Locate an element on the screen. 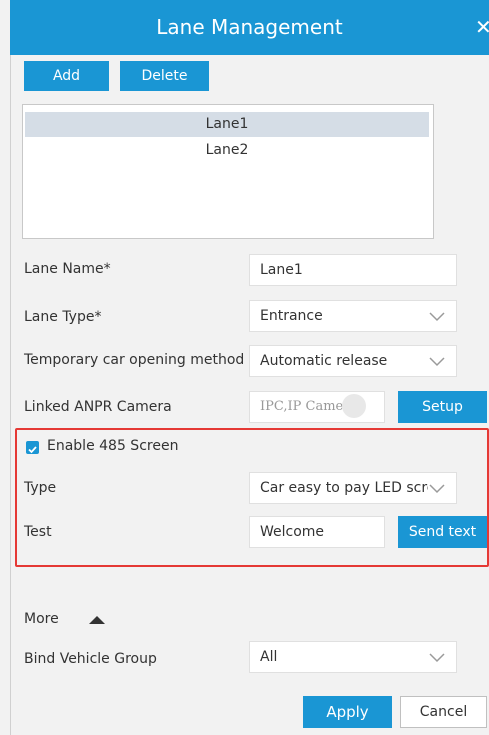 The height and width of the screenshot is (735, 489). send-text-button: Send text is located at coordinates (442, 532).